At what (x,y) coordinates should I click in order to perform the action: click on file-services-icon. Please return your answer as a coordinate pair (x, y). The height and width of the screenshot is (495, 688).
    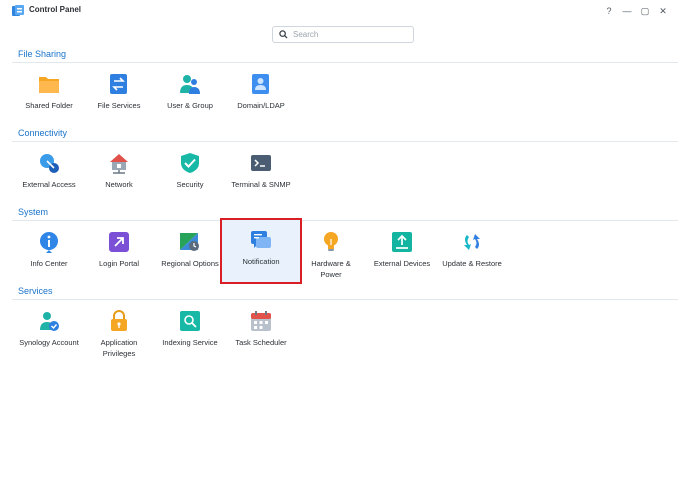
    Looking at the image, I should click on (118, 84).